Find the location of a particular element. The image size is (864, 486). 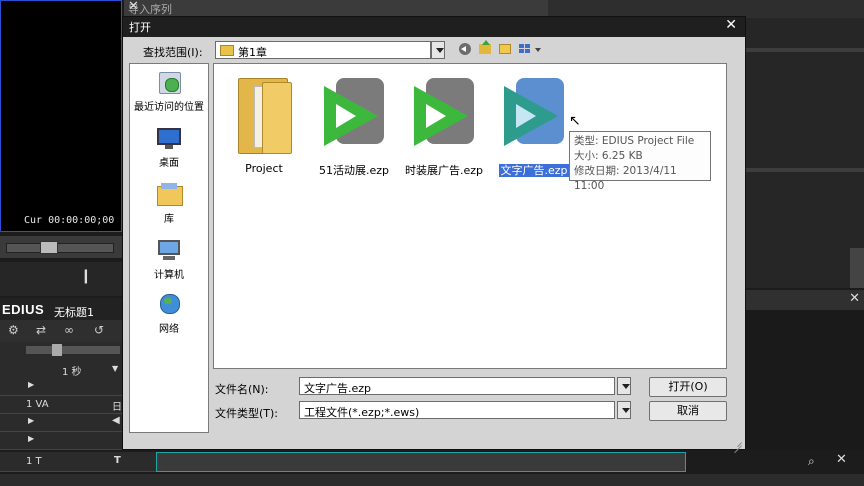

filetype-dropdown-button is located at coordinates (624, 410).